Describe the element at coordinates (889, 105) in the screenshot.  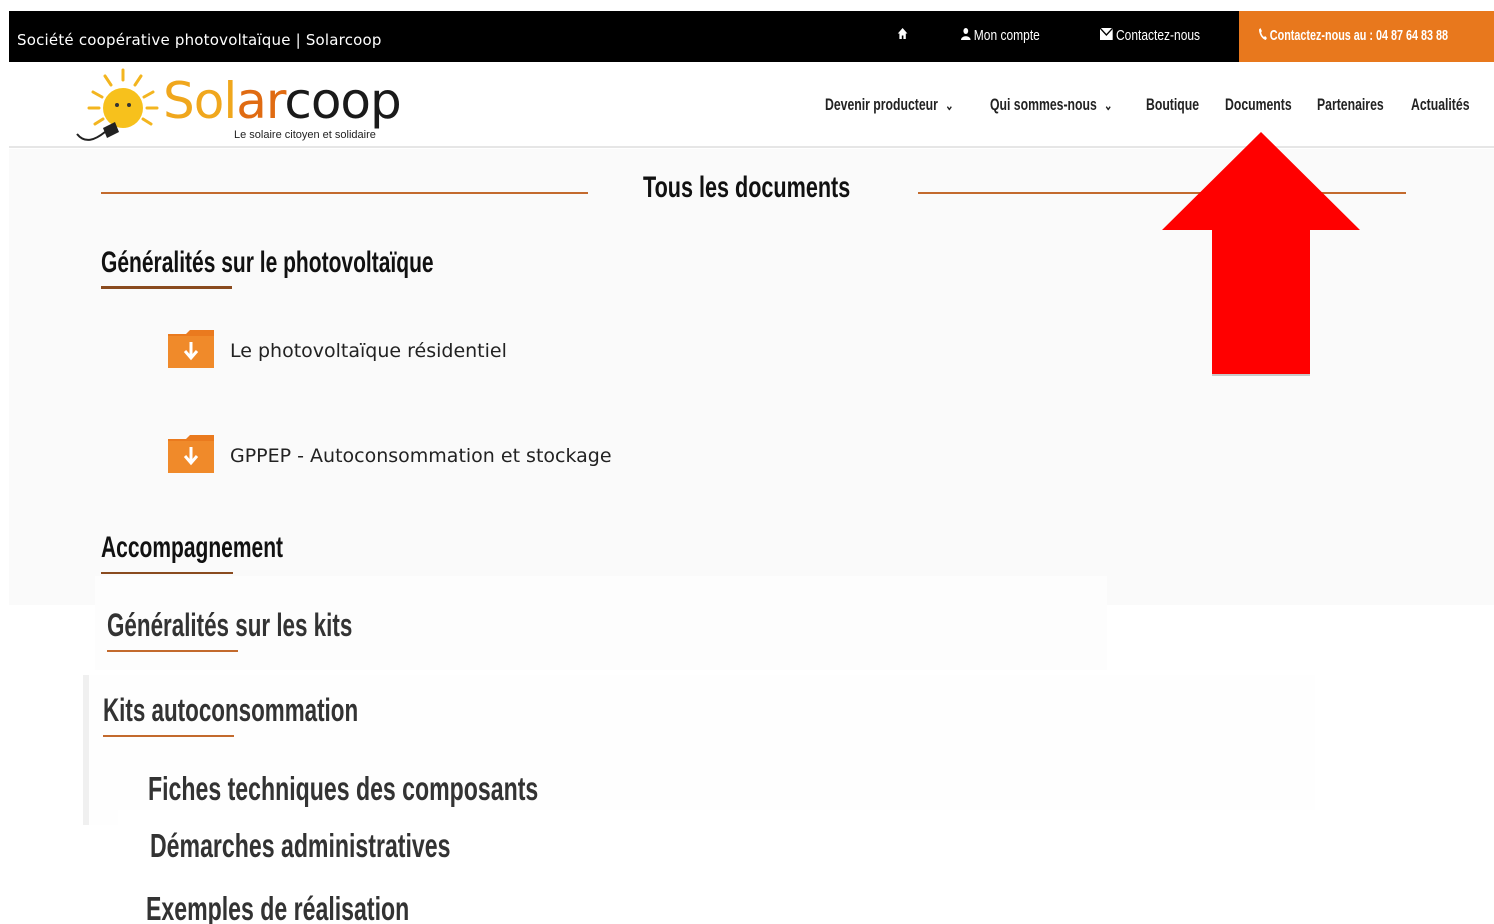
I see `nav-devenir-producteur: Devenir producteur ⌄` at that location.